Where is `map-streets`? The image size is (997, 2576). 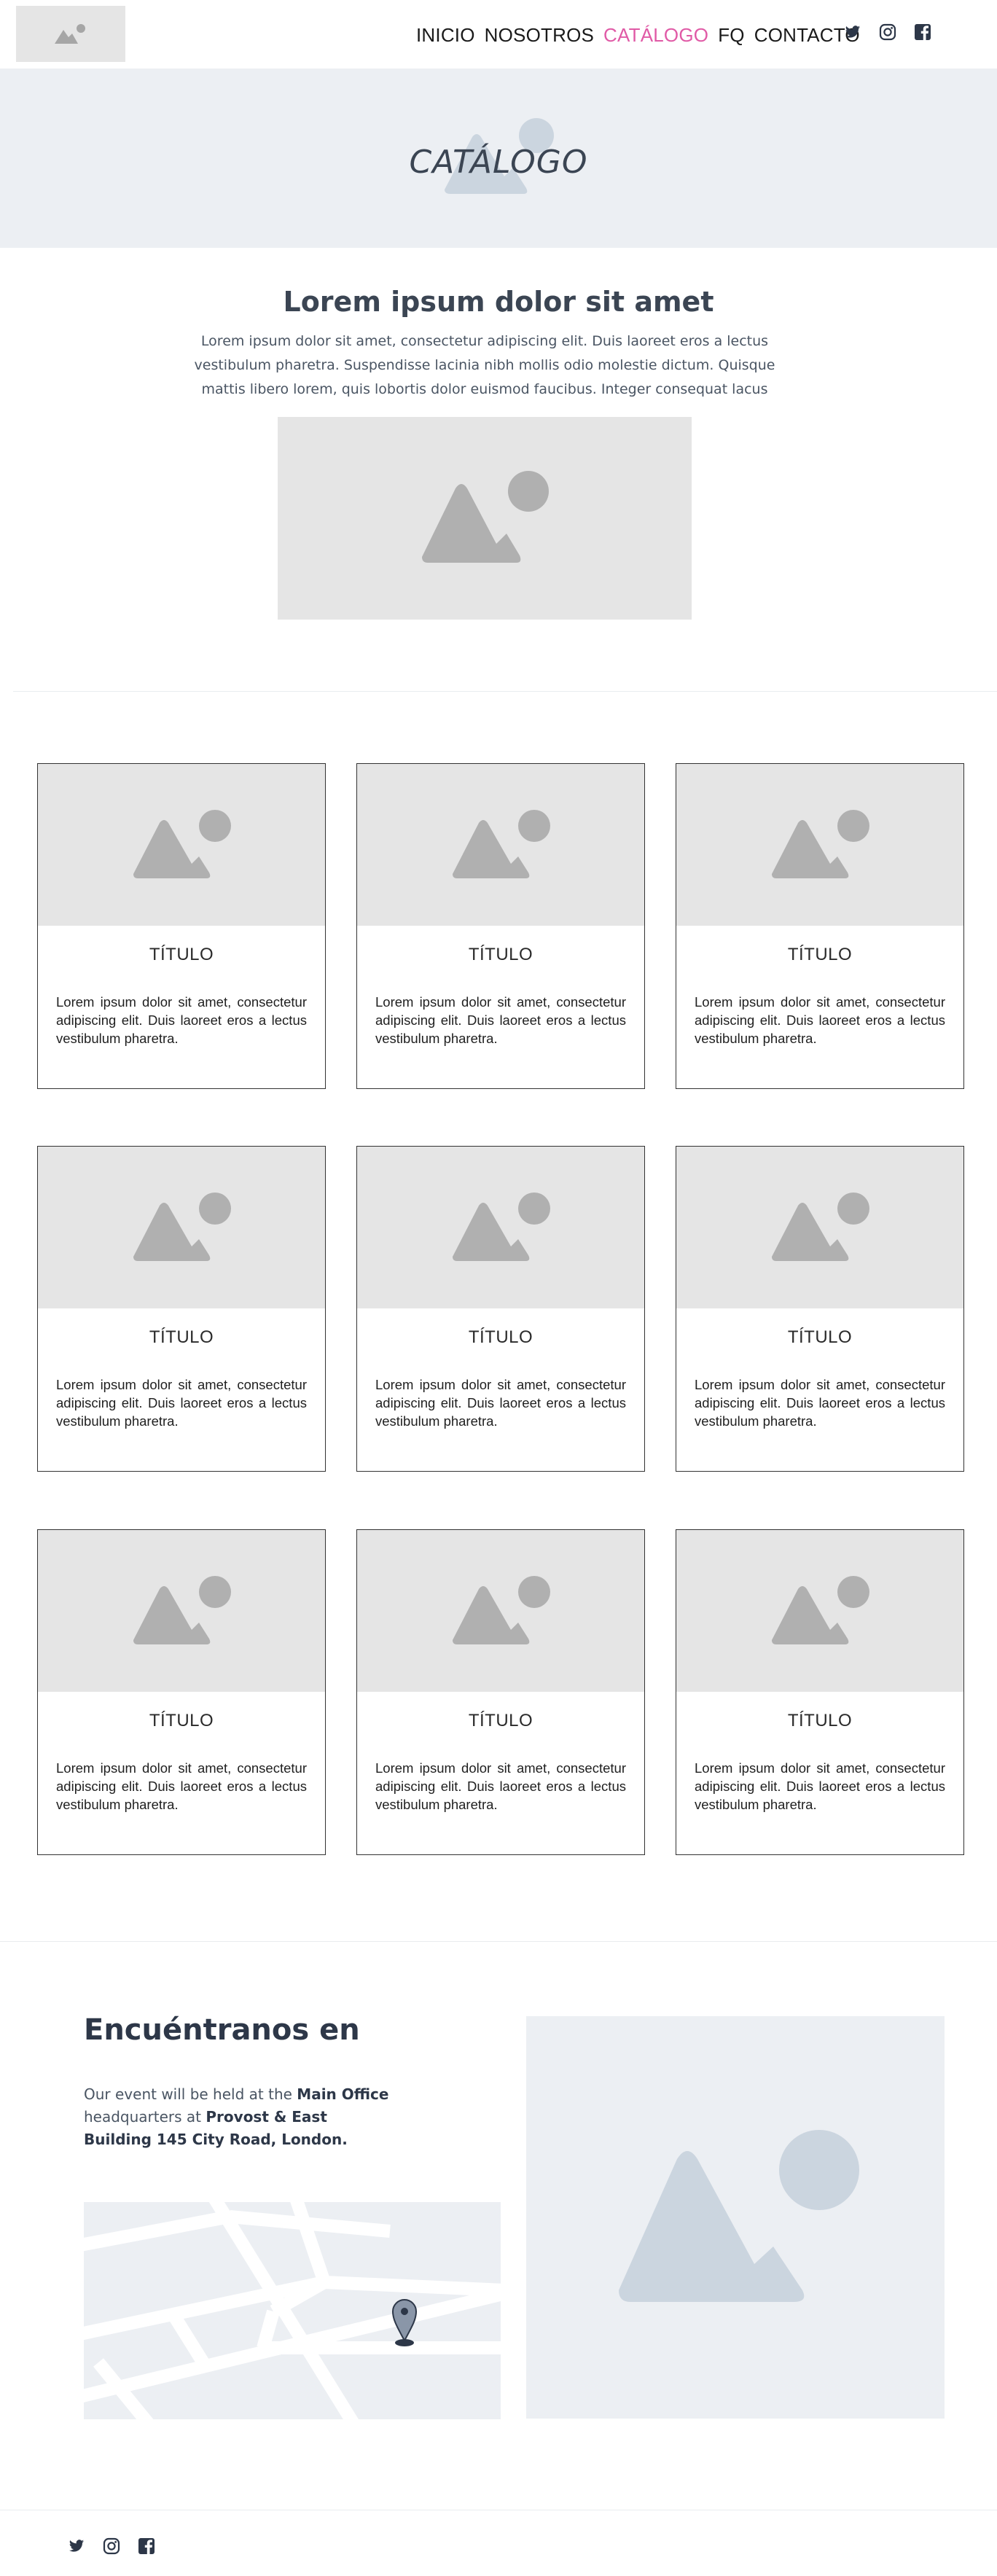 map-streets is located at coordinates (292, 2310).